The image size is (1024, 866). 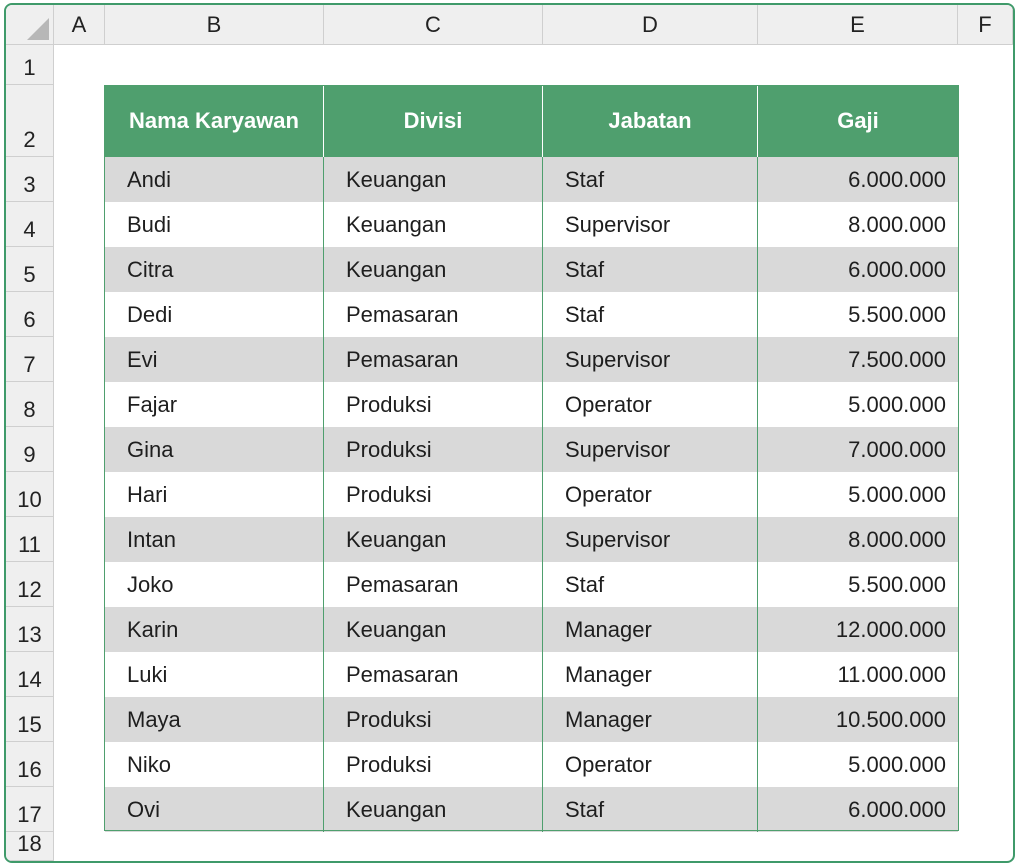 I want to click on cell-nama: Budi, so click(x=214, y=224).